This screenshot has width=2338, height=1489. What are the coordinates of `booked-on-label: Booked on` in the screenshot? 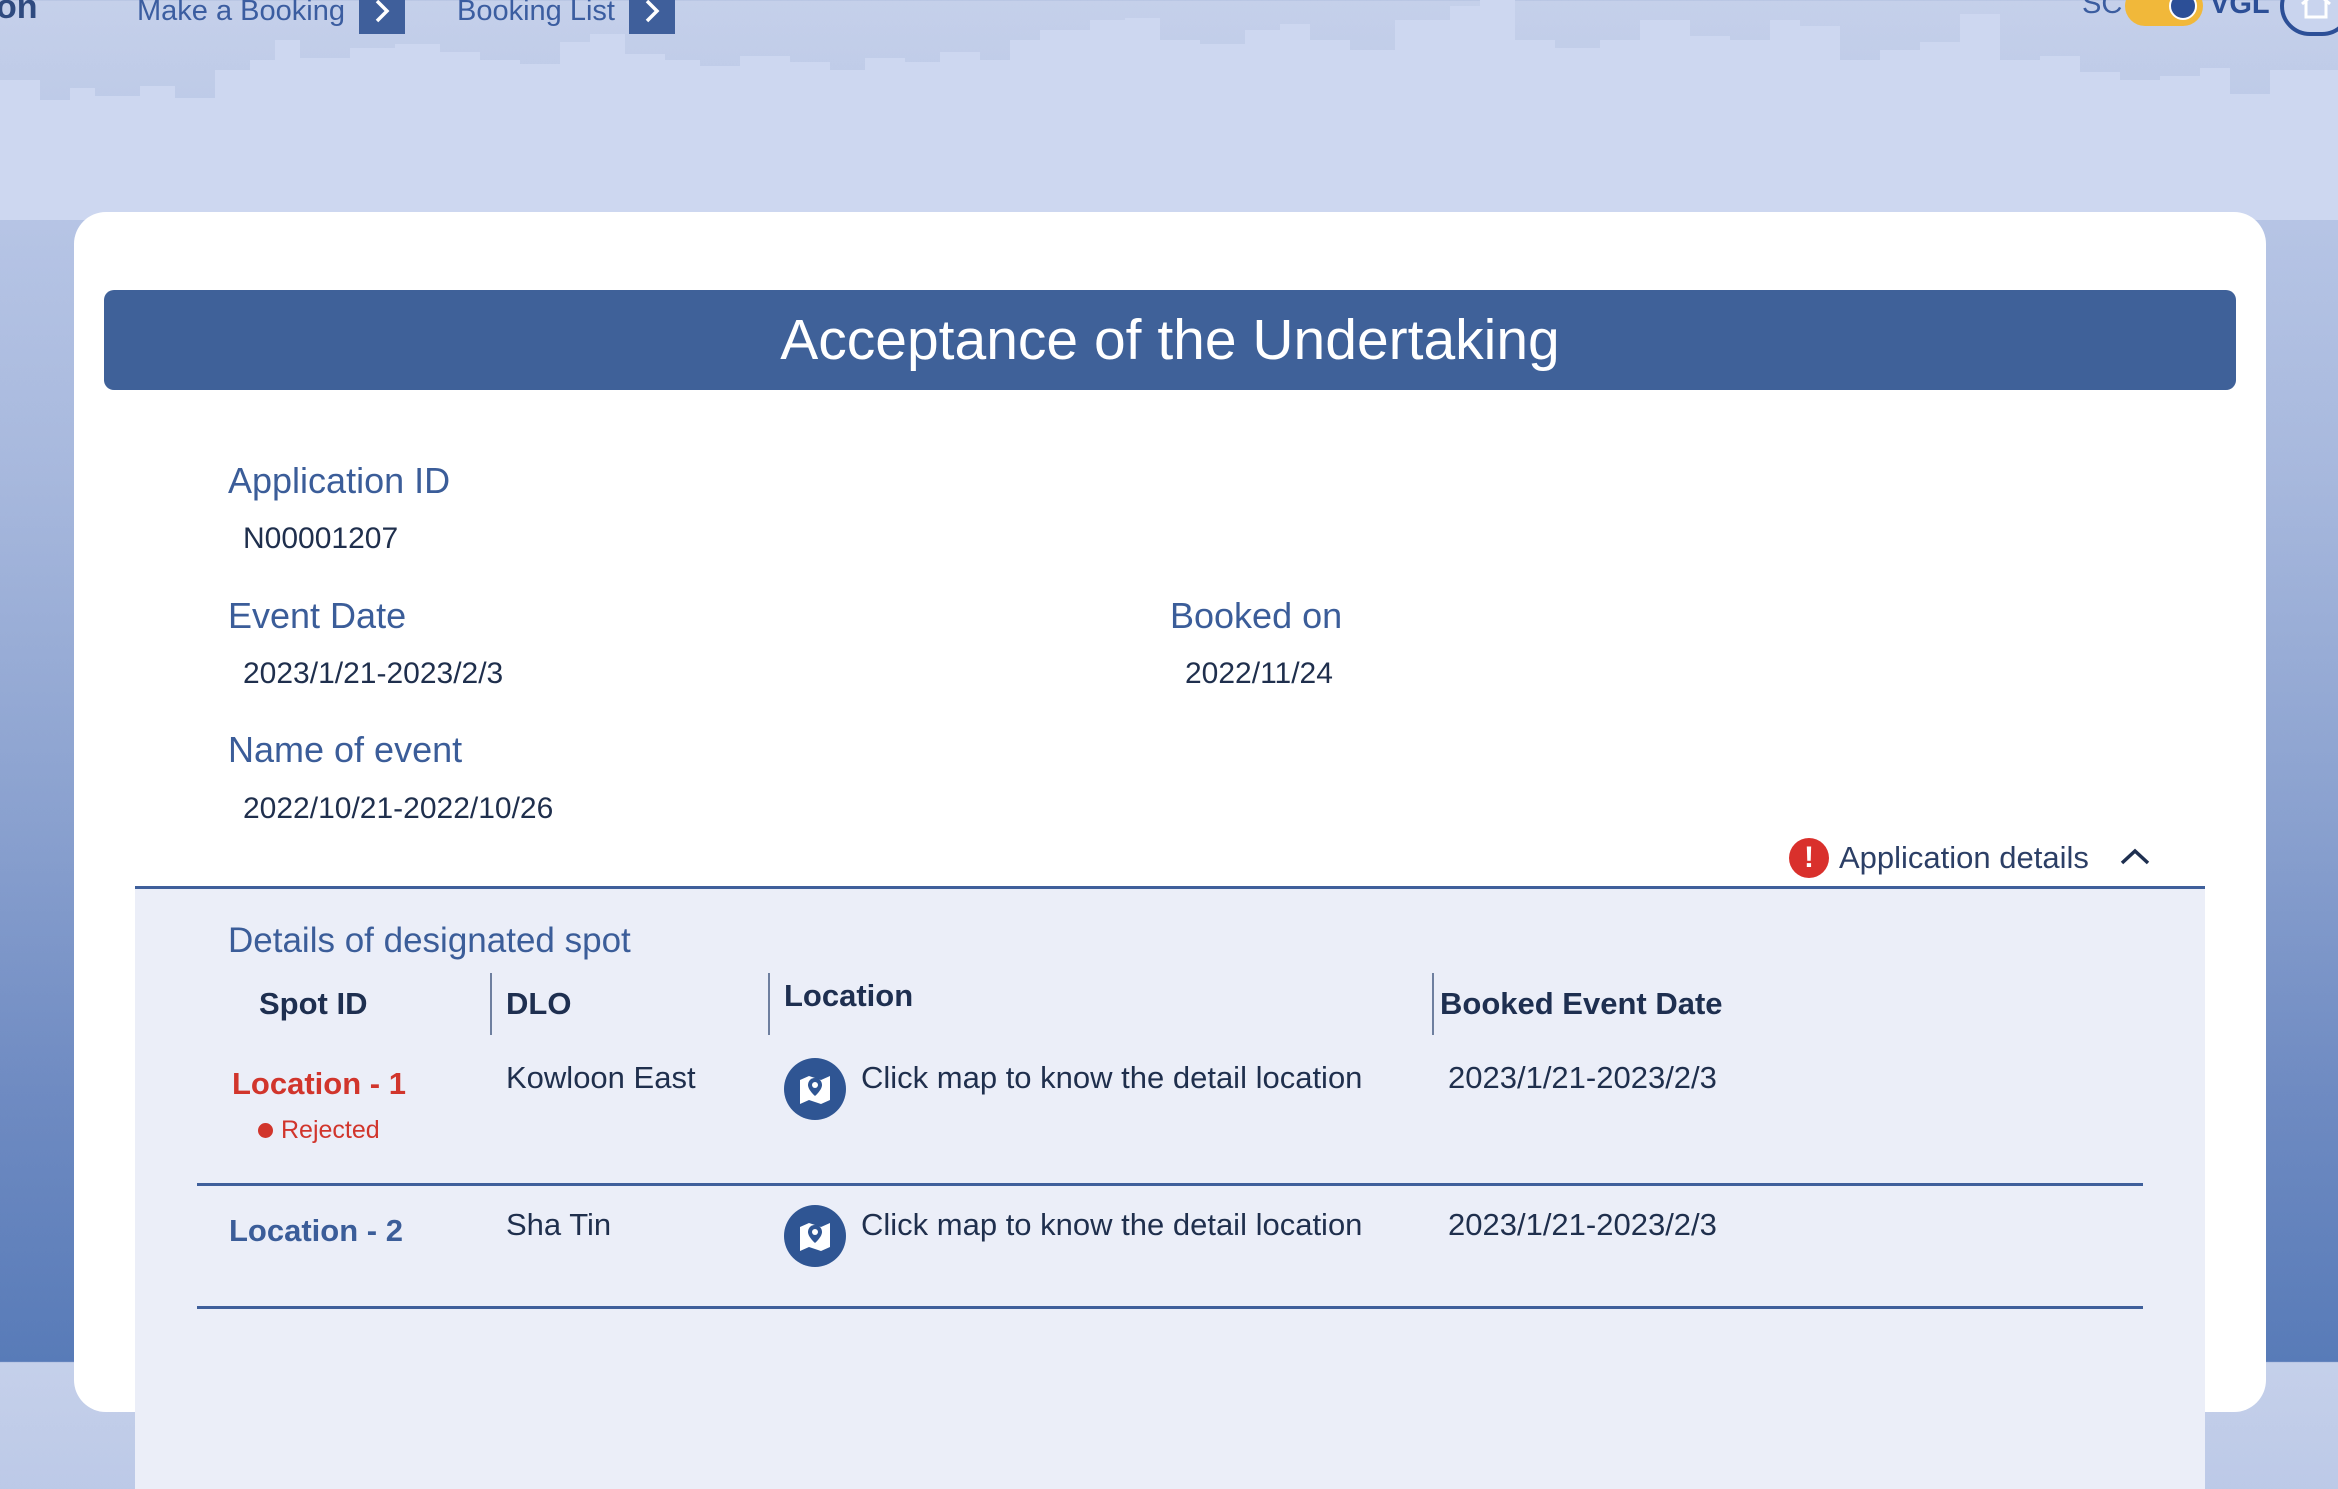 It's located at (1256, 615).